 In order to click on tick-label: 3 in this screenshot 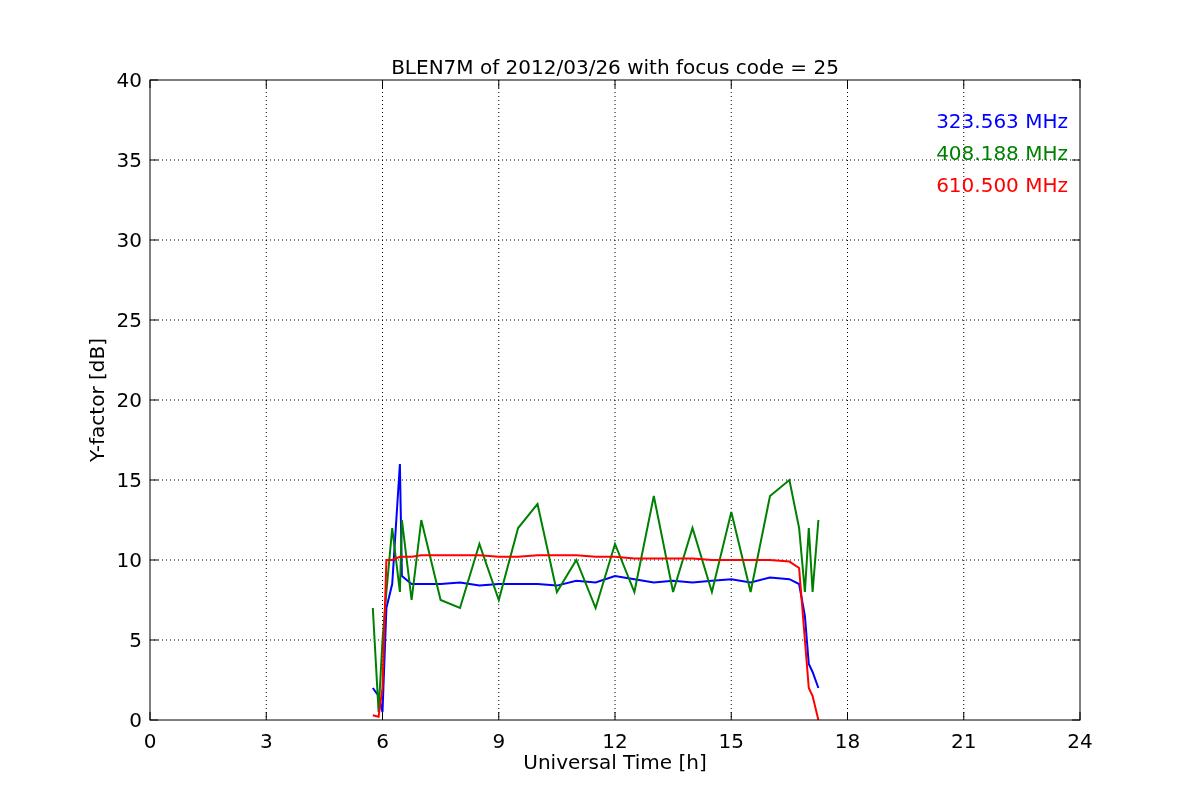, I will do `click(266, 741)`.